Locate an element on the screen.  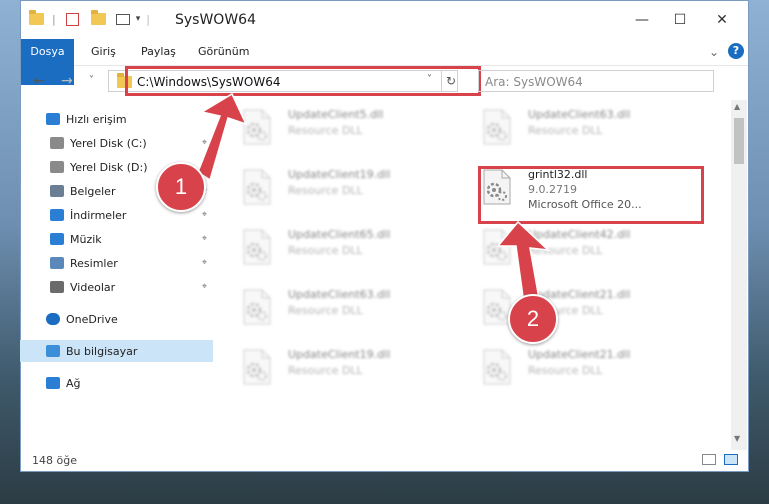
download-icon is located at coordinates (57, 215).